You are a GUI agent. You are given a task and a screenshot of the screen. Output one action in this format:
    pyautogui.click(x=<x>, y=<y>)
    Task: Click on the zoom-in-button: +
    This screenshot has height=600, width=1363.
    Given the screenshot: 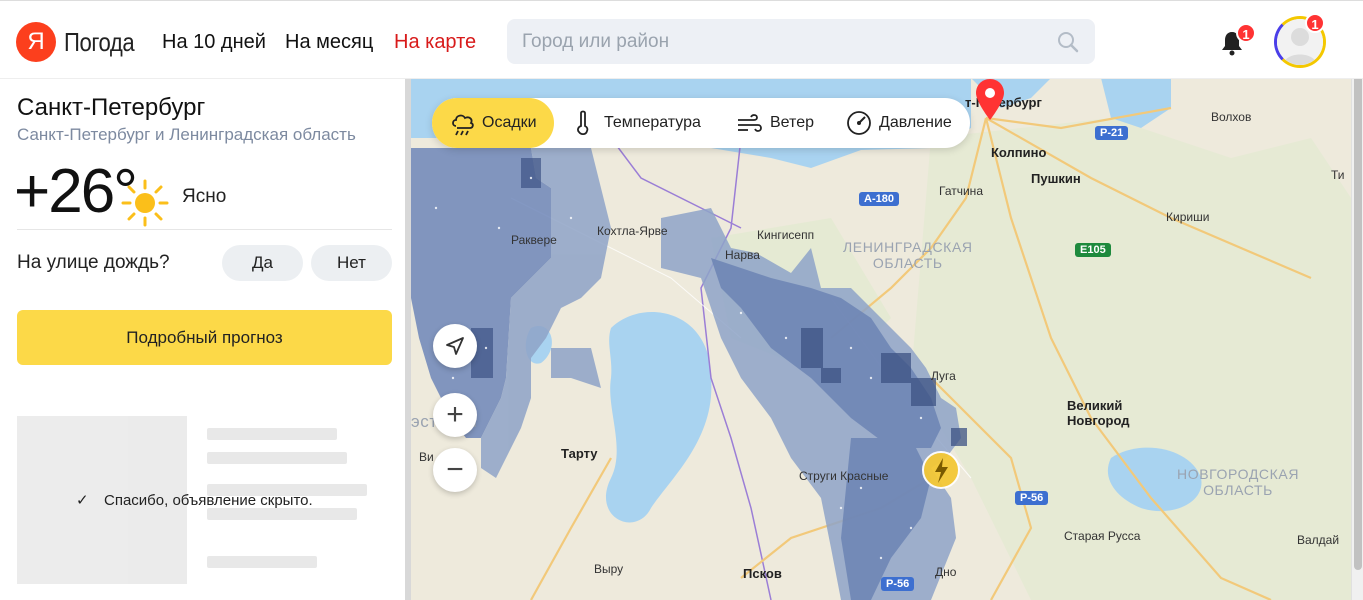 What is the action you would take?
    pyautogui.click(x=455, y=415)
    